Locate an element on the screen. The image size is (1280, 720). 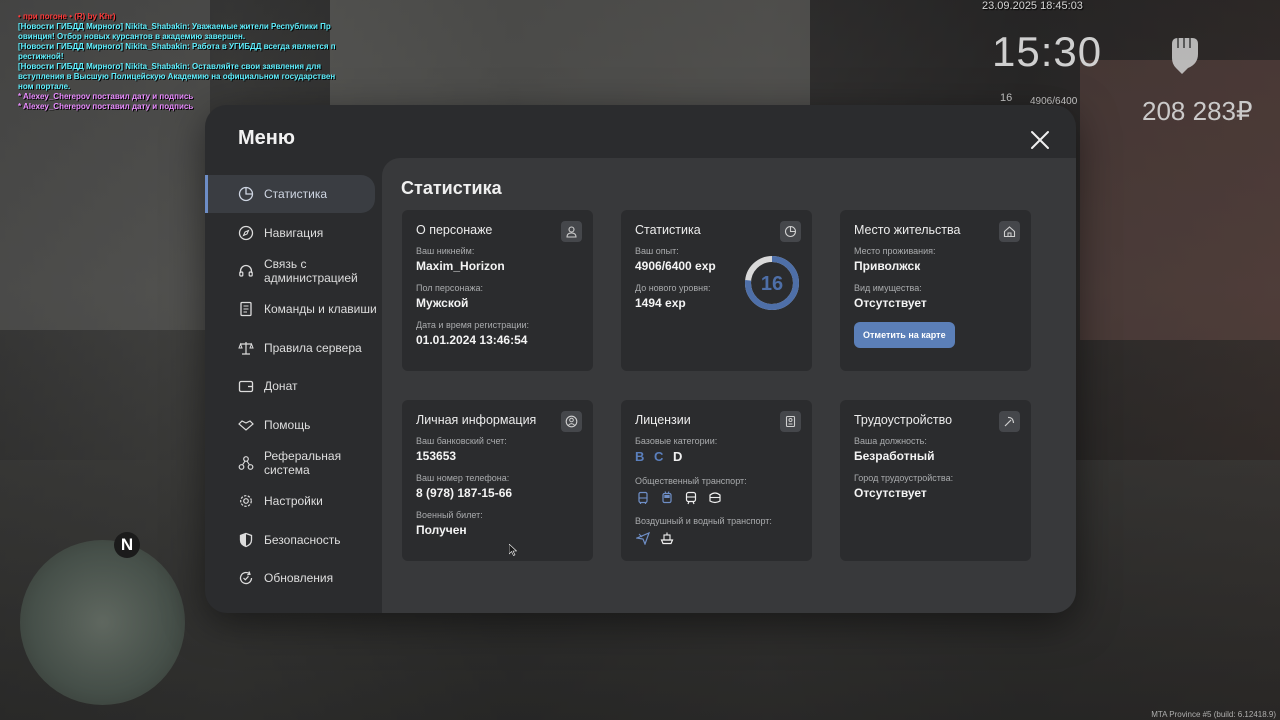
sidebar-item-rules: Правила сервера is located at coordinates (293, 348).